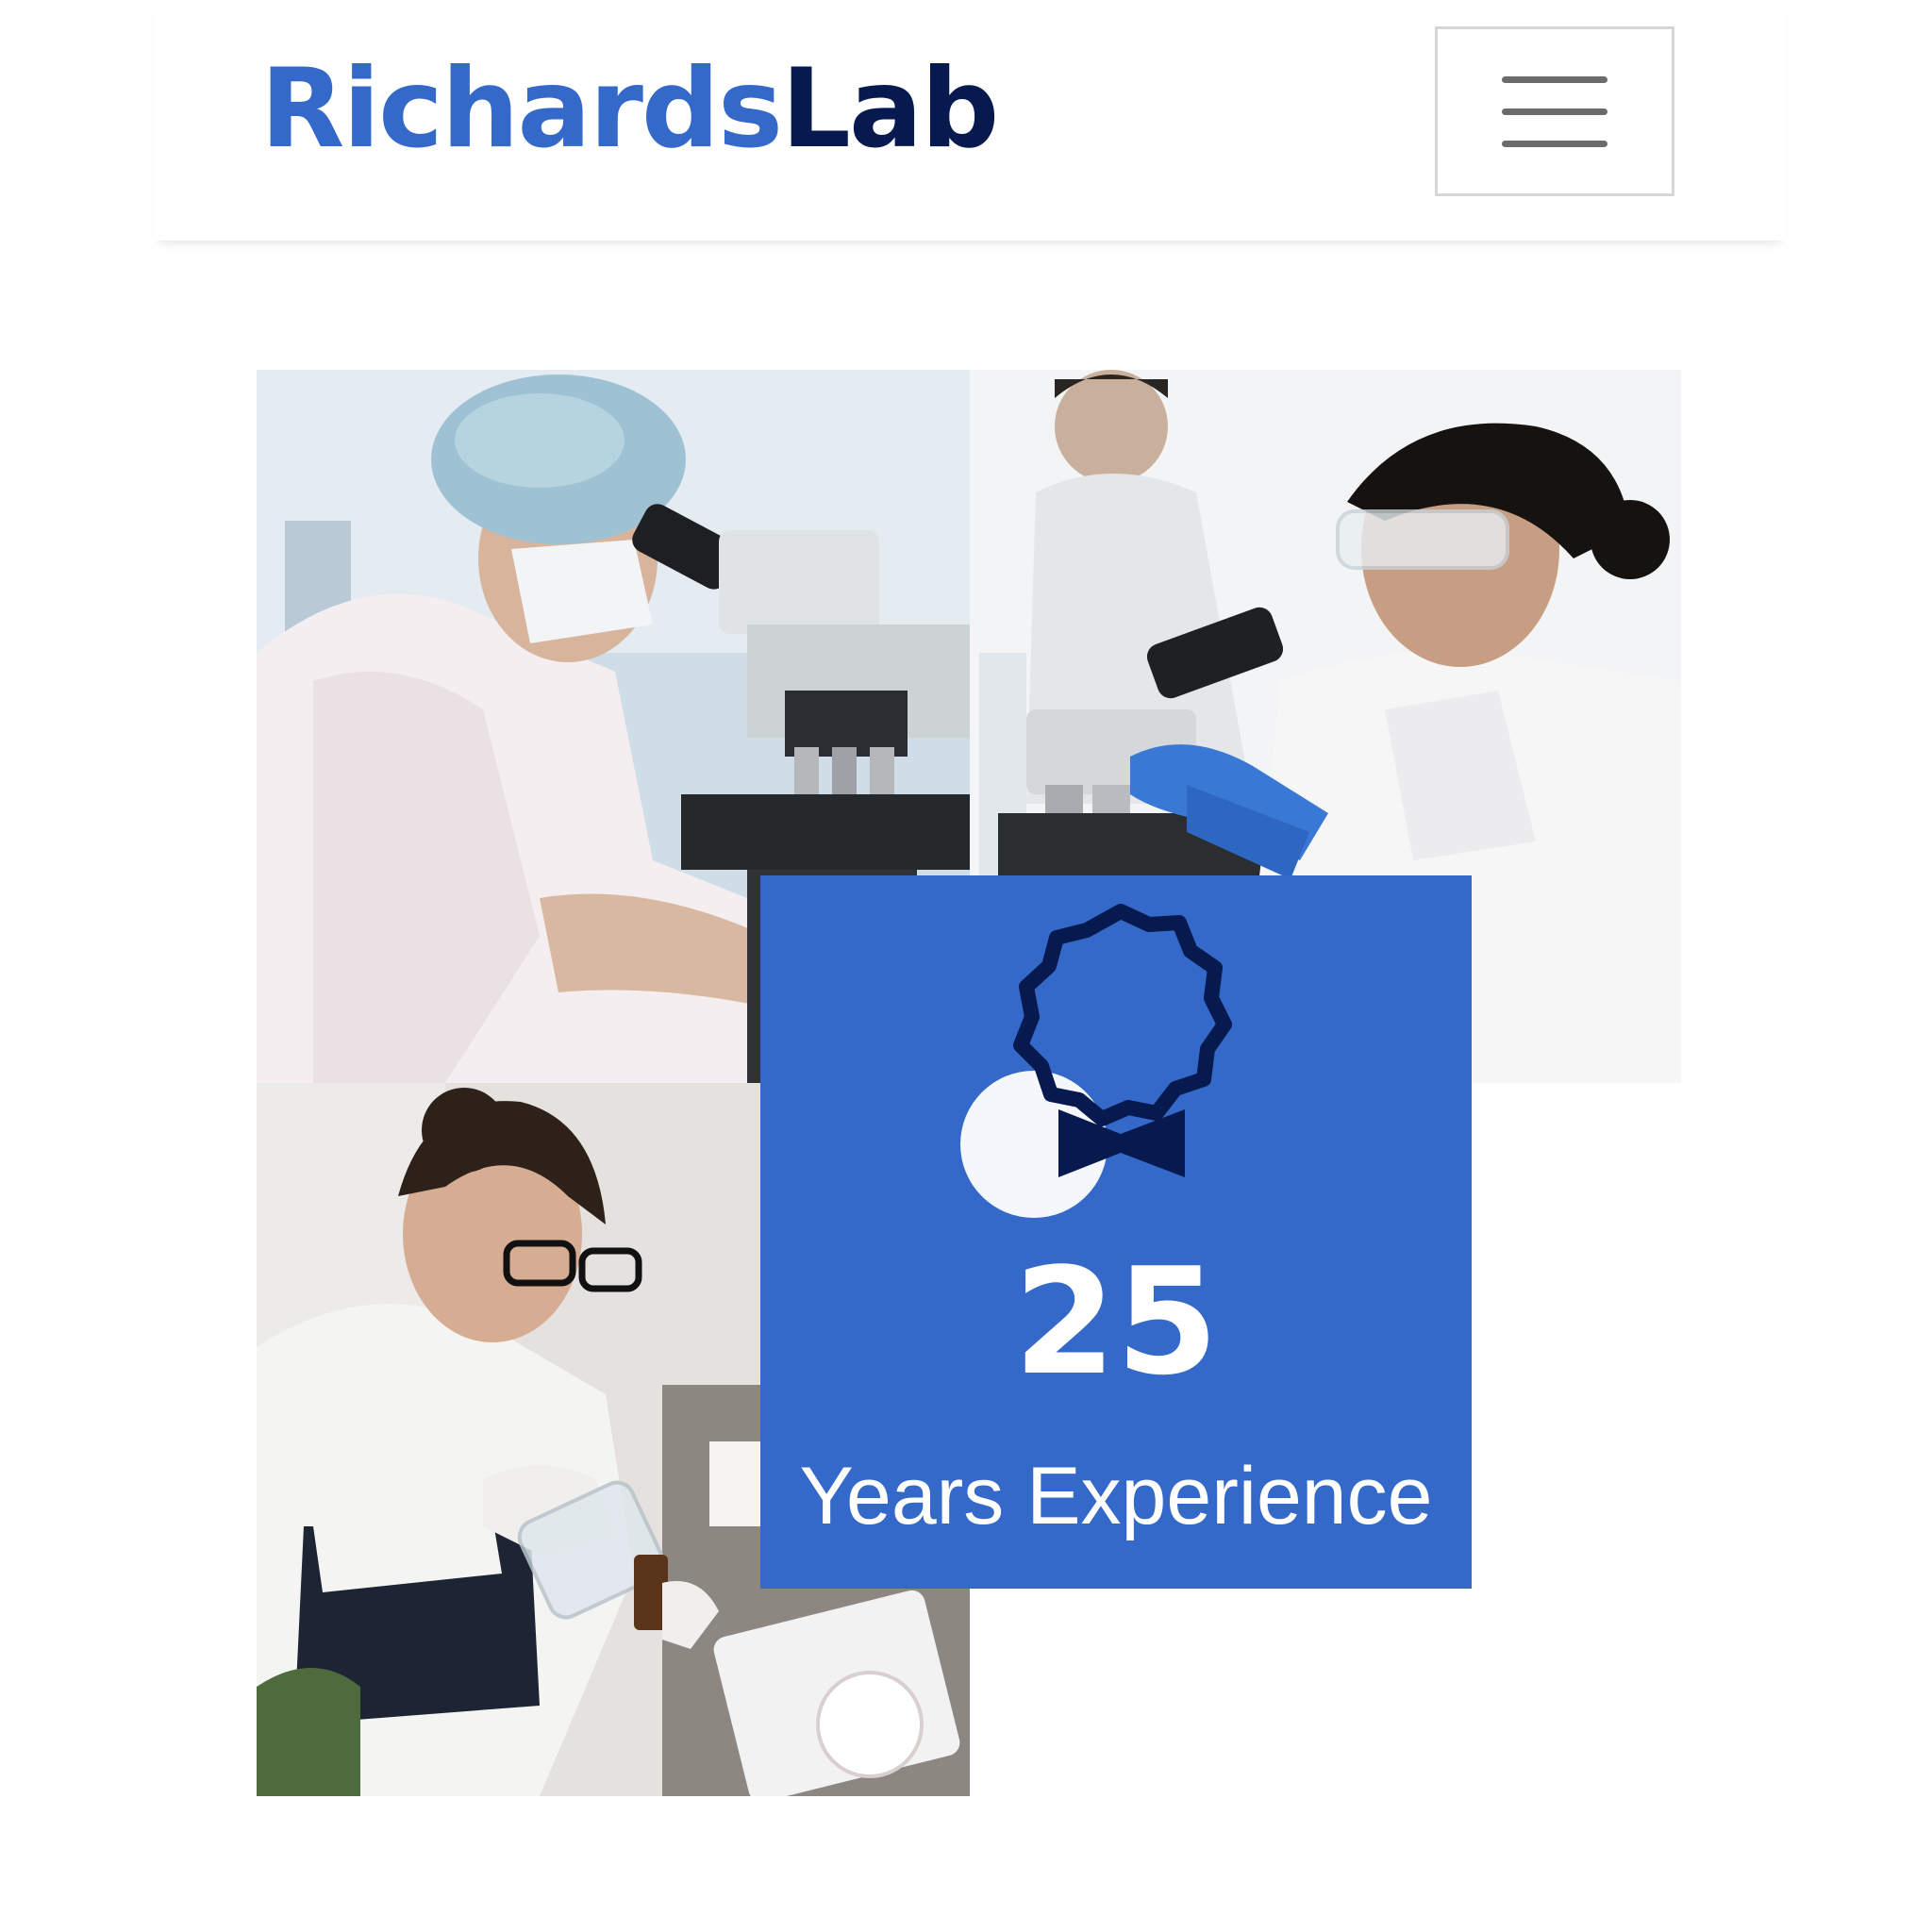  I want to click on logo-text-richards: Richards, so click(522, 109).